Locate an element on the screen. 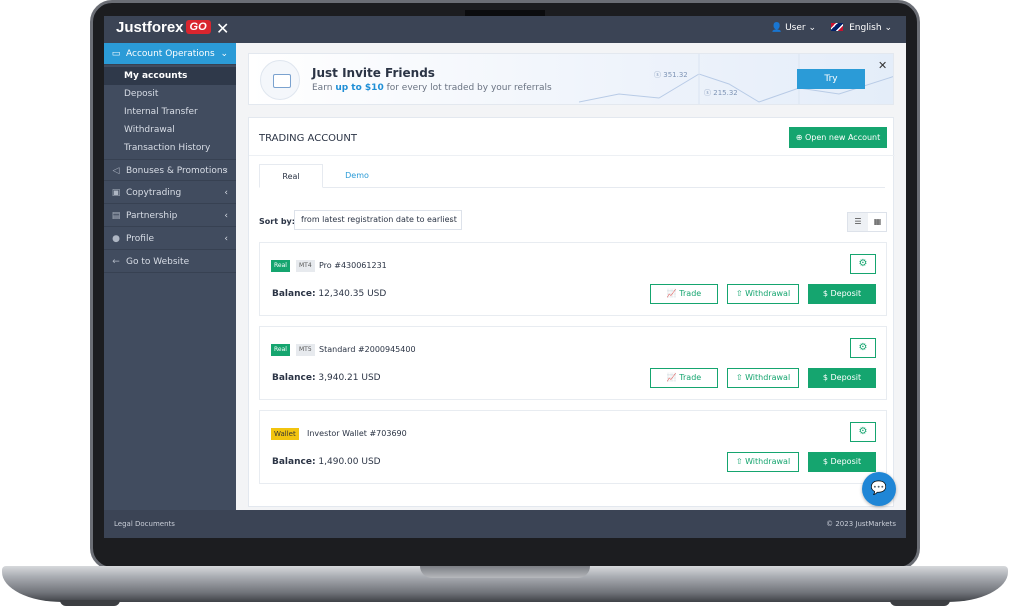  laptop-foot-right is located at coordinates (920, 603).